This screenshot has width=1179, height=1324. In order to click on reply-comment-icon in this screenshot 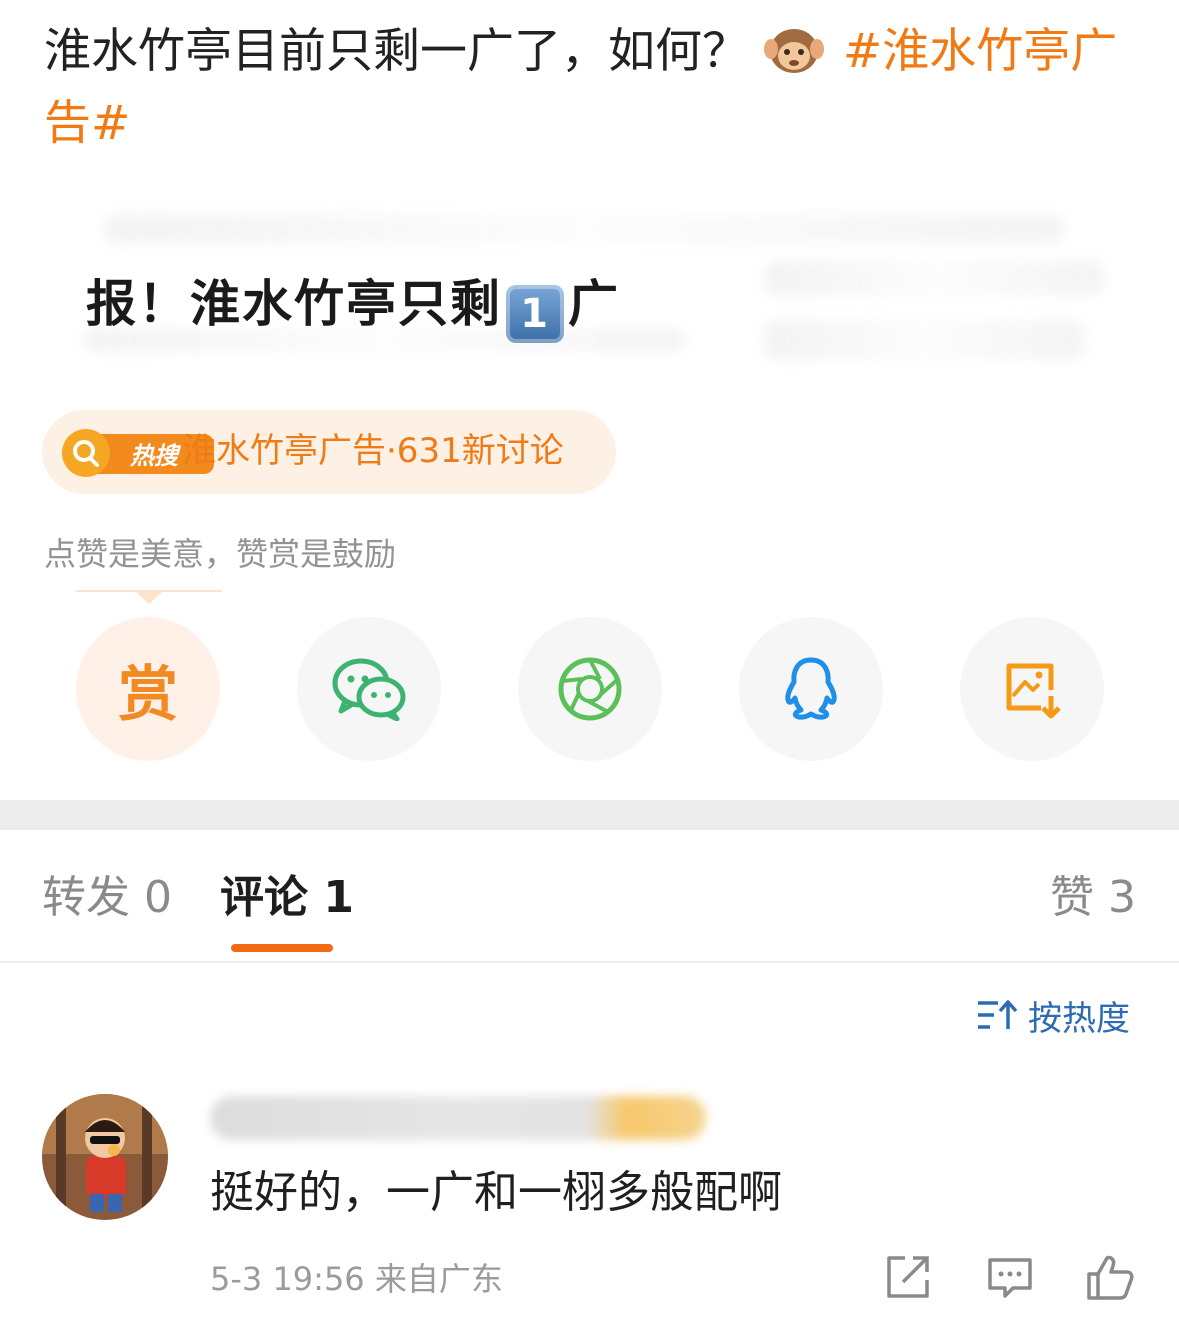, I will do `click(1010, 1277)`.